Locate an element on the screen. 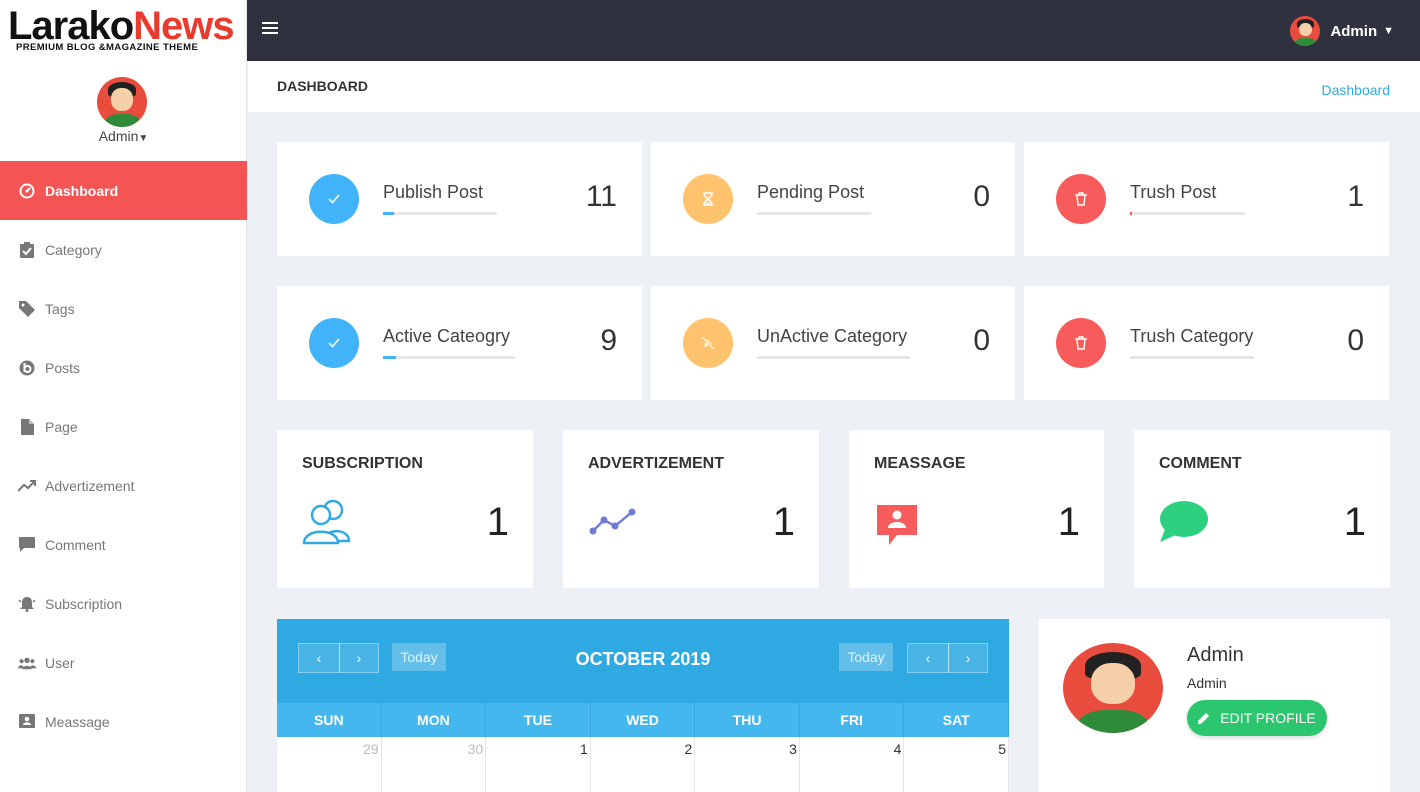 The height and width of the screenshot is (792, 1420). calendar-day: 1 is located at coordinates (538, 764).